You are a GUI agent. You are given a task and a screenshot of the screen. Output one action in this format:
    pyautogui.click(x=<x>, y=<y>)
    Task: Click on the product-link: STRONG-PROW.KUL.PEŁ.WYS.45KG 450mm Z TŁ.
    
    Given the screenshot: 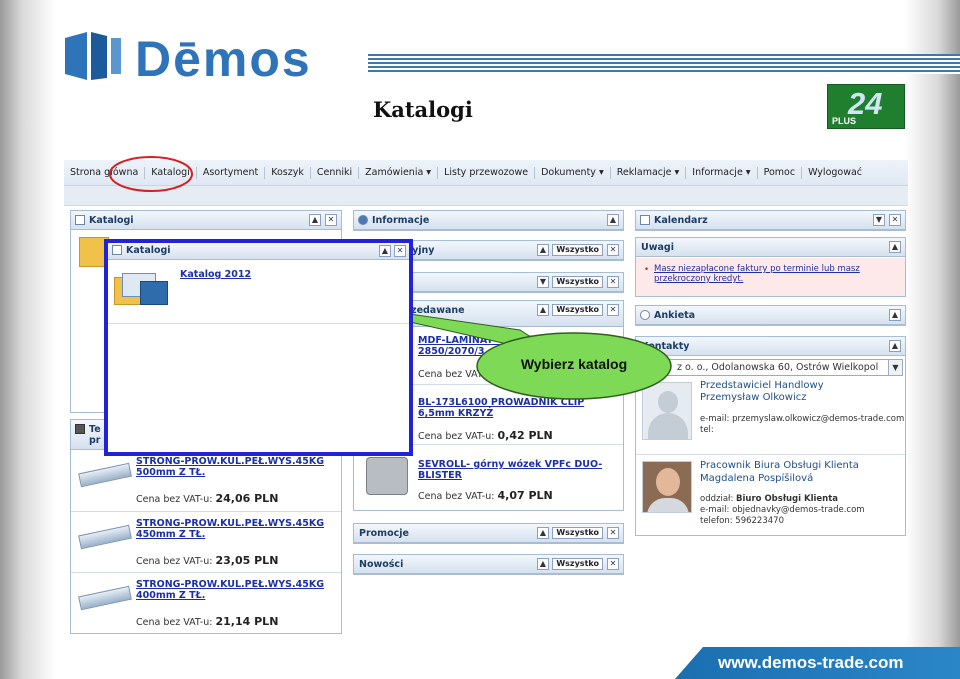 What is the action you would take?
    pyautogui.click(x=230, y=529)
    